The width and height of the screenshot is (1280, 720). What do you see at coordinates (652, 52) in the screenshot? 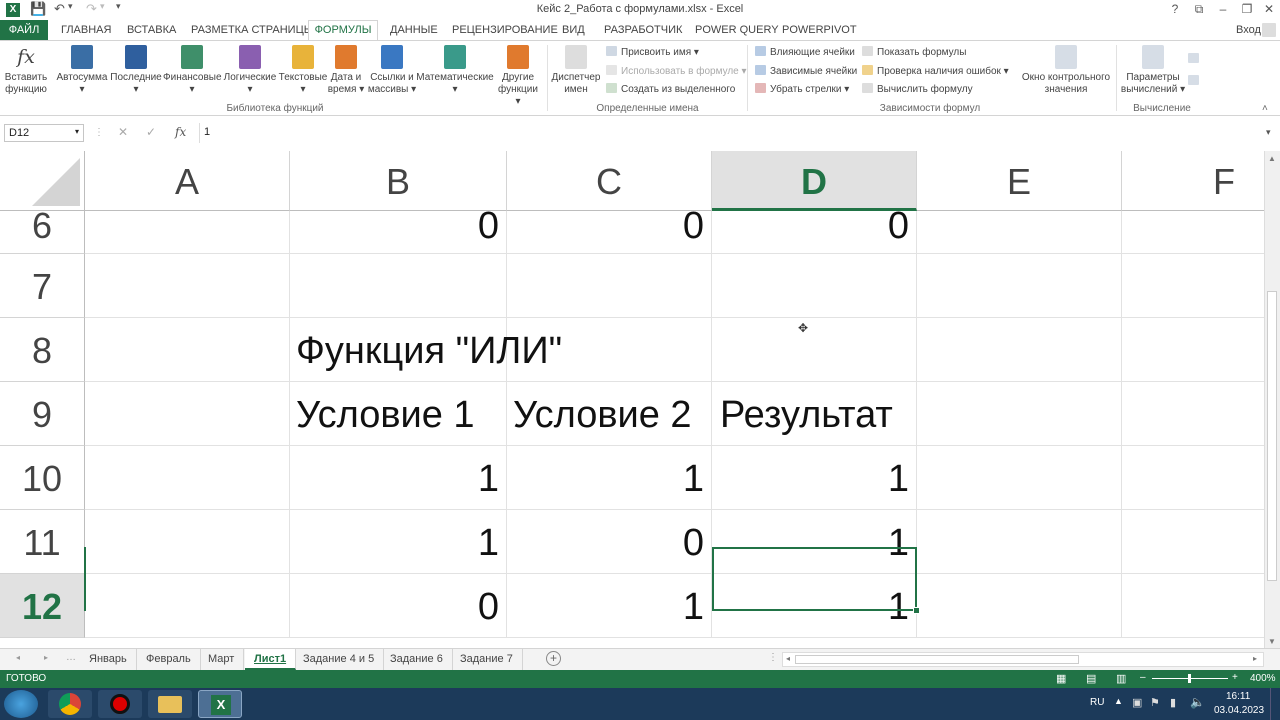
I see `define-name-button: Присвоить имя ▾` at bounding box center [652, 52].